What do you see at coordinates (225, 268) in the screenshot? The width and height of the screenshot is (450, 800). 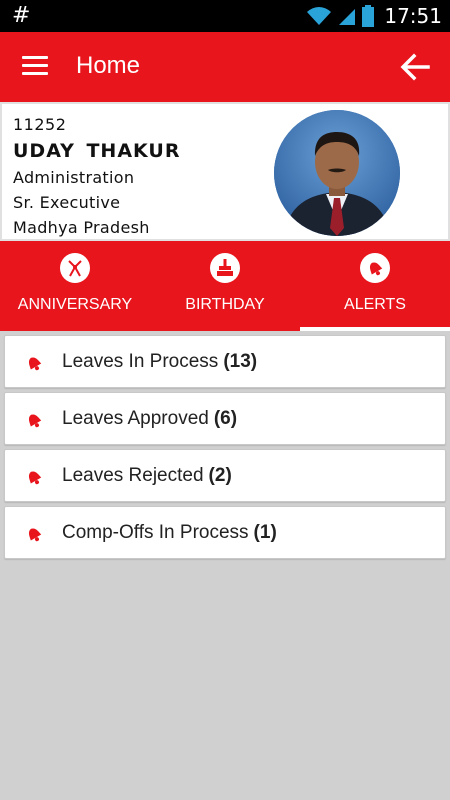 I see `birthday-cake-icon` at bounding box center [225, 268].